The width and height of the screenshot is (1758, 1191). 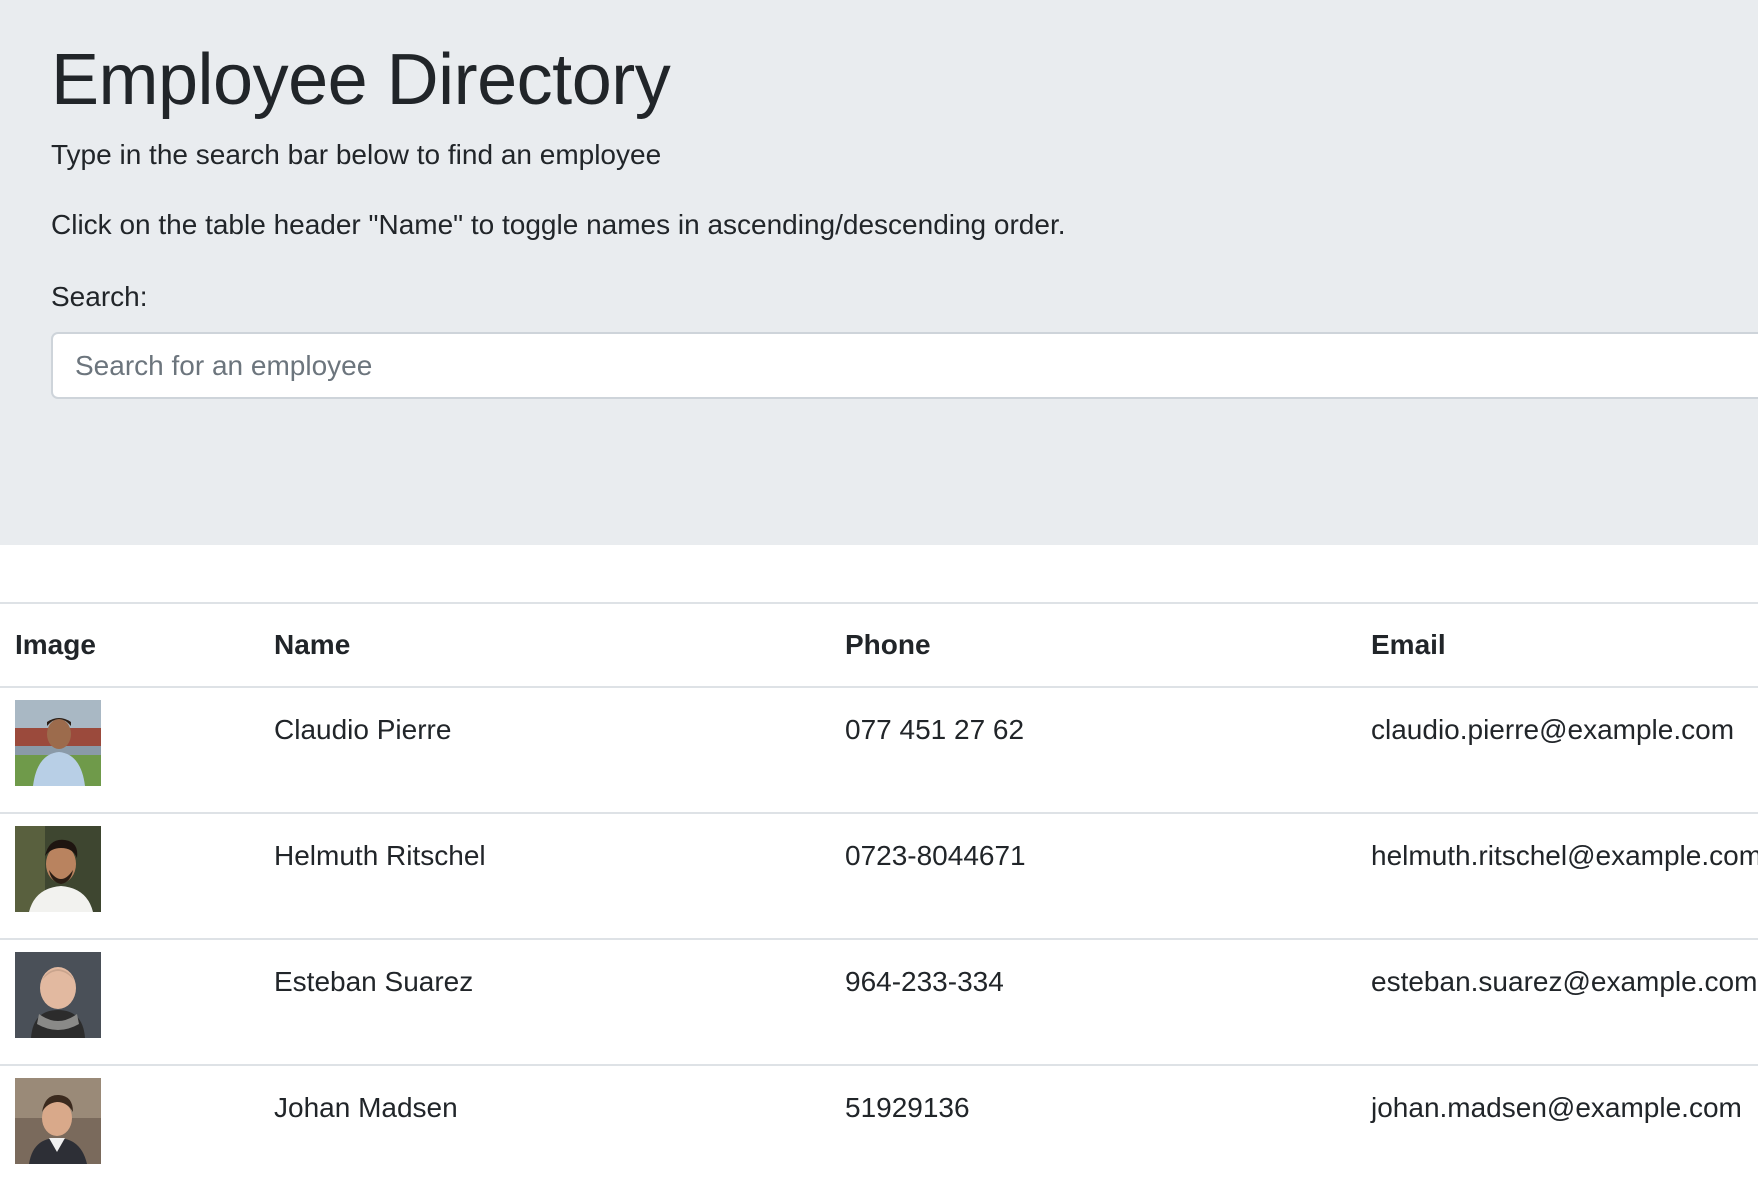 What do you see at coordinates (1556, 875) in the screenshot?
I see `employee-email: helmuth.ritschel@example.com` at bounding box center [1556, 875].